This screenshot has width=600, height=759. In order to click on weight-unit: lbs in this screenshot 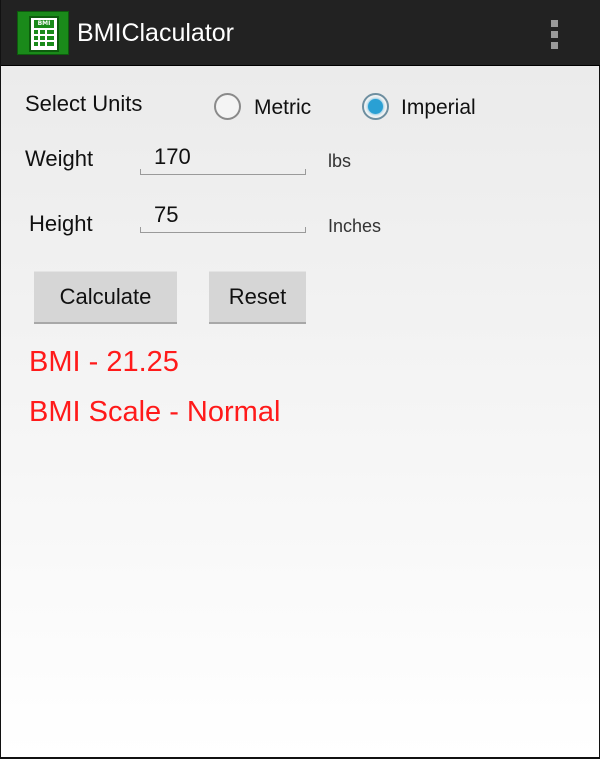, I will do `click(340, 161)`.